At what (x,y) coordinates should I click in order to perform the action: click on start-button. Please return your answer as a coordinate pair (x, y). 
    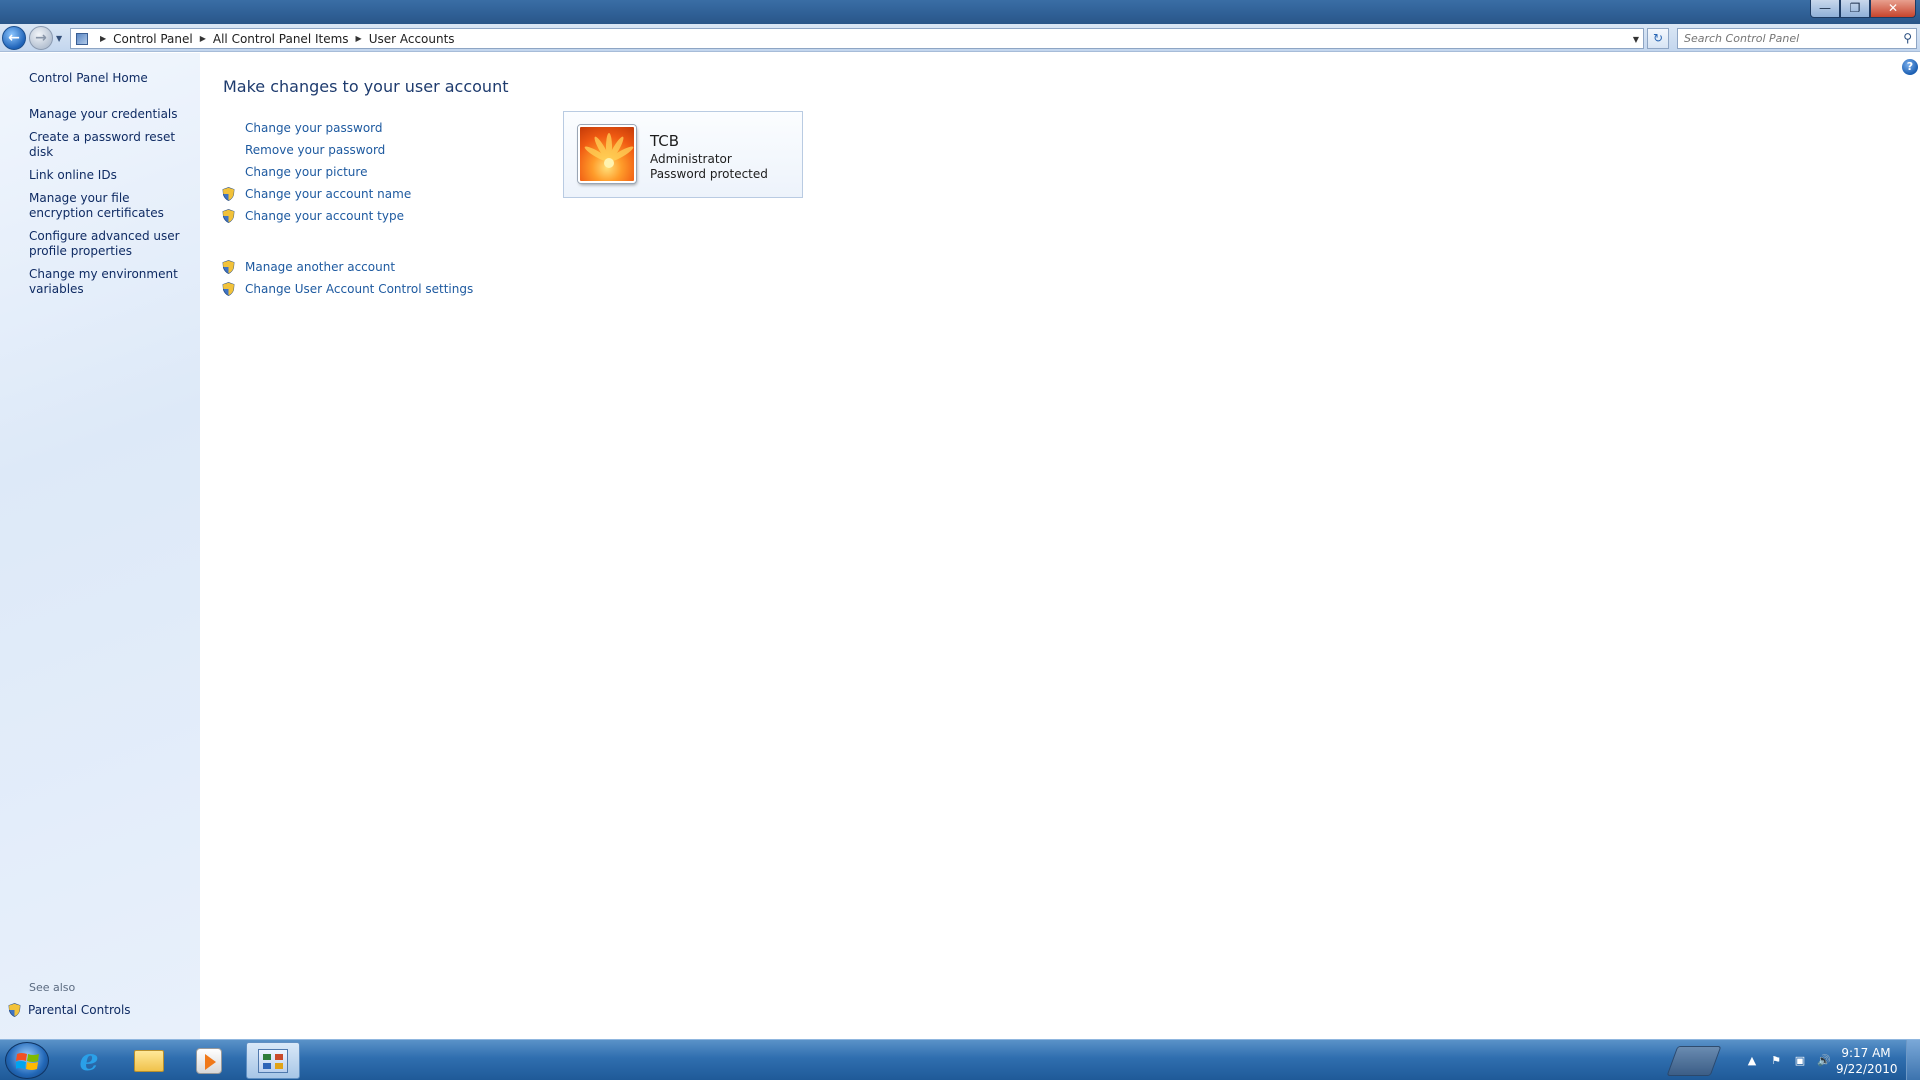
    Looking at the image, I should click on (27, 1060).